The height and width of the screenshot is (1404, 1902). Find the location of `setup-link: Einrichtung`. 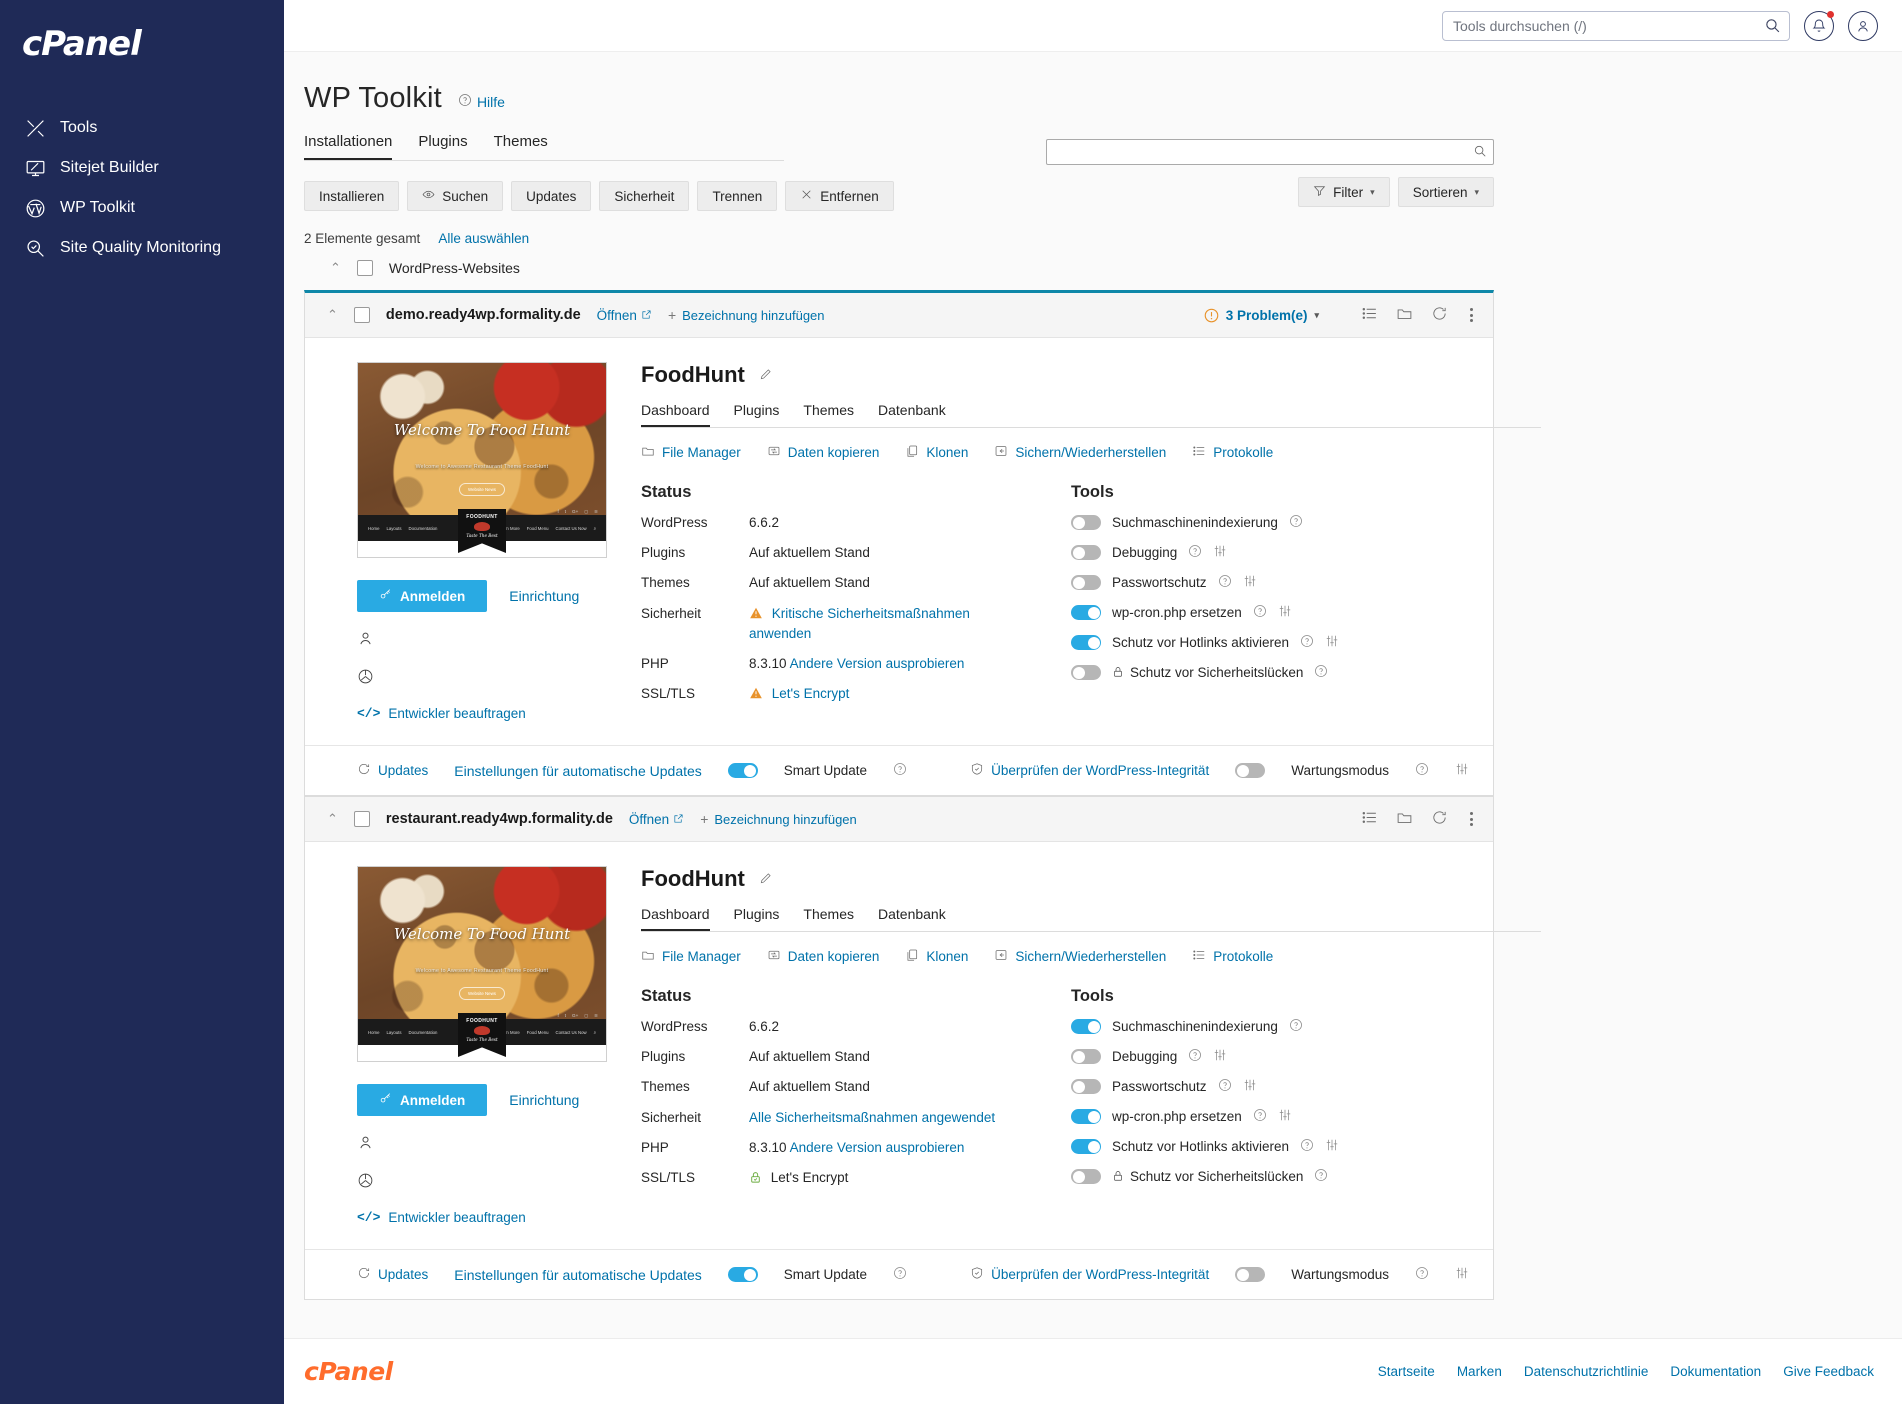

setup-link: Einrichtung is located at coordinates (544, 596).